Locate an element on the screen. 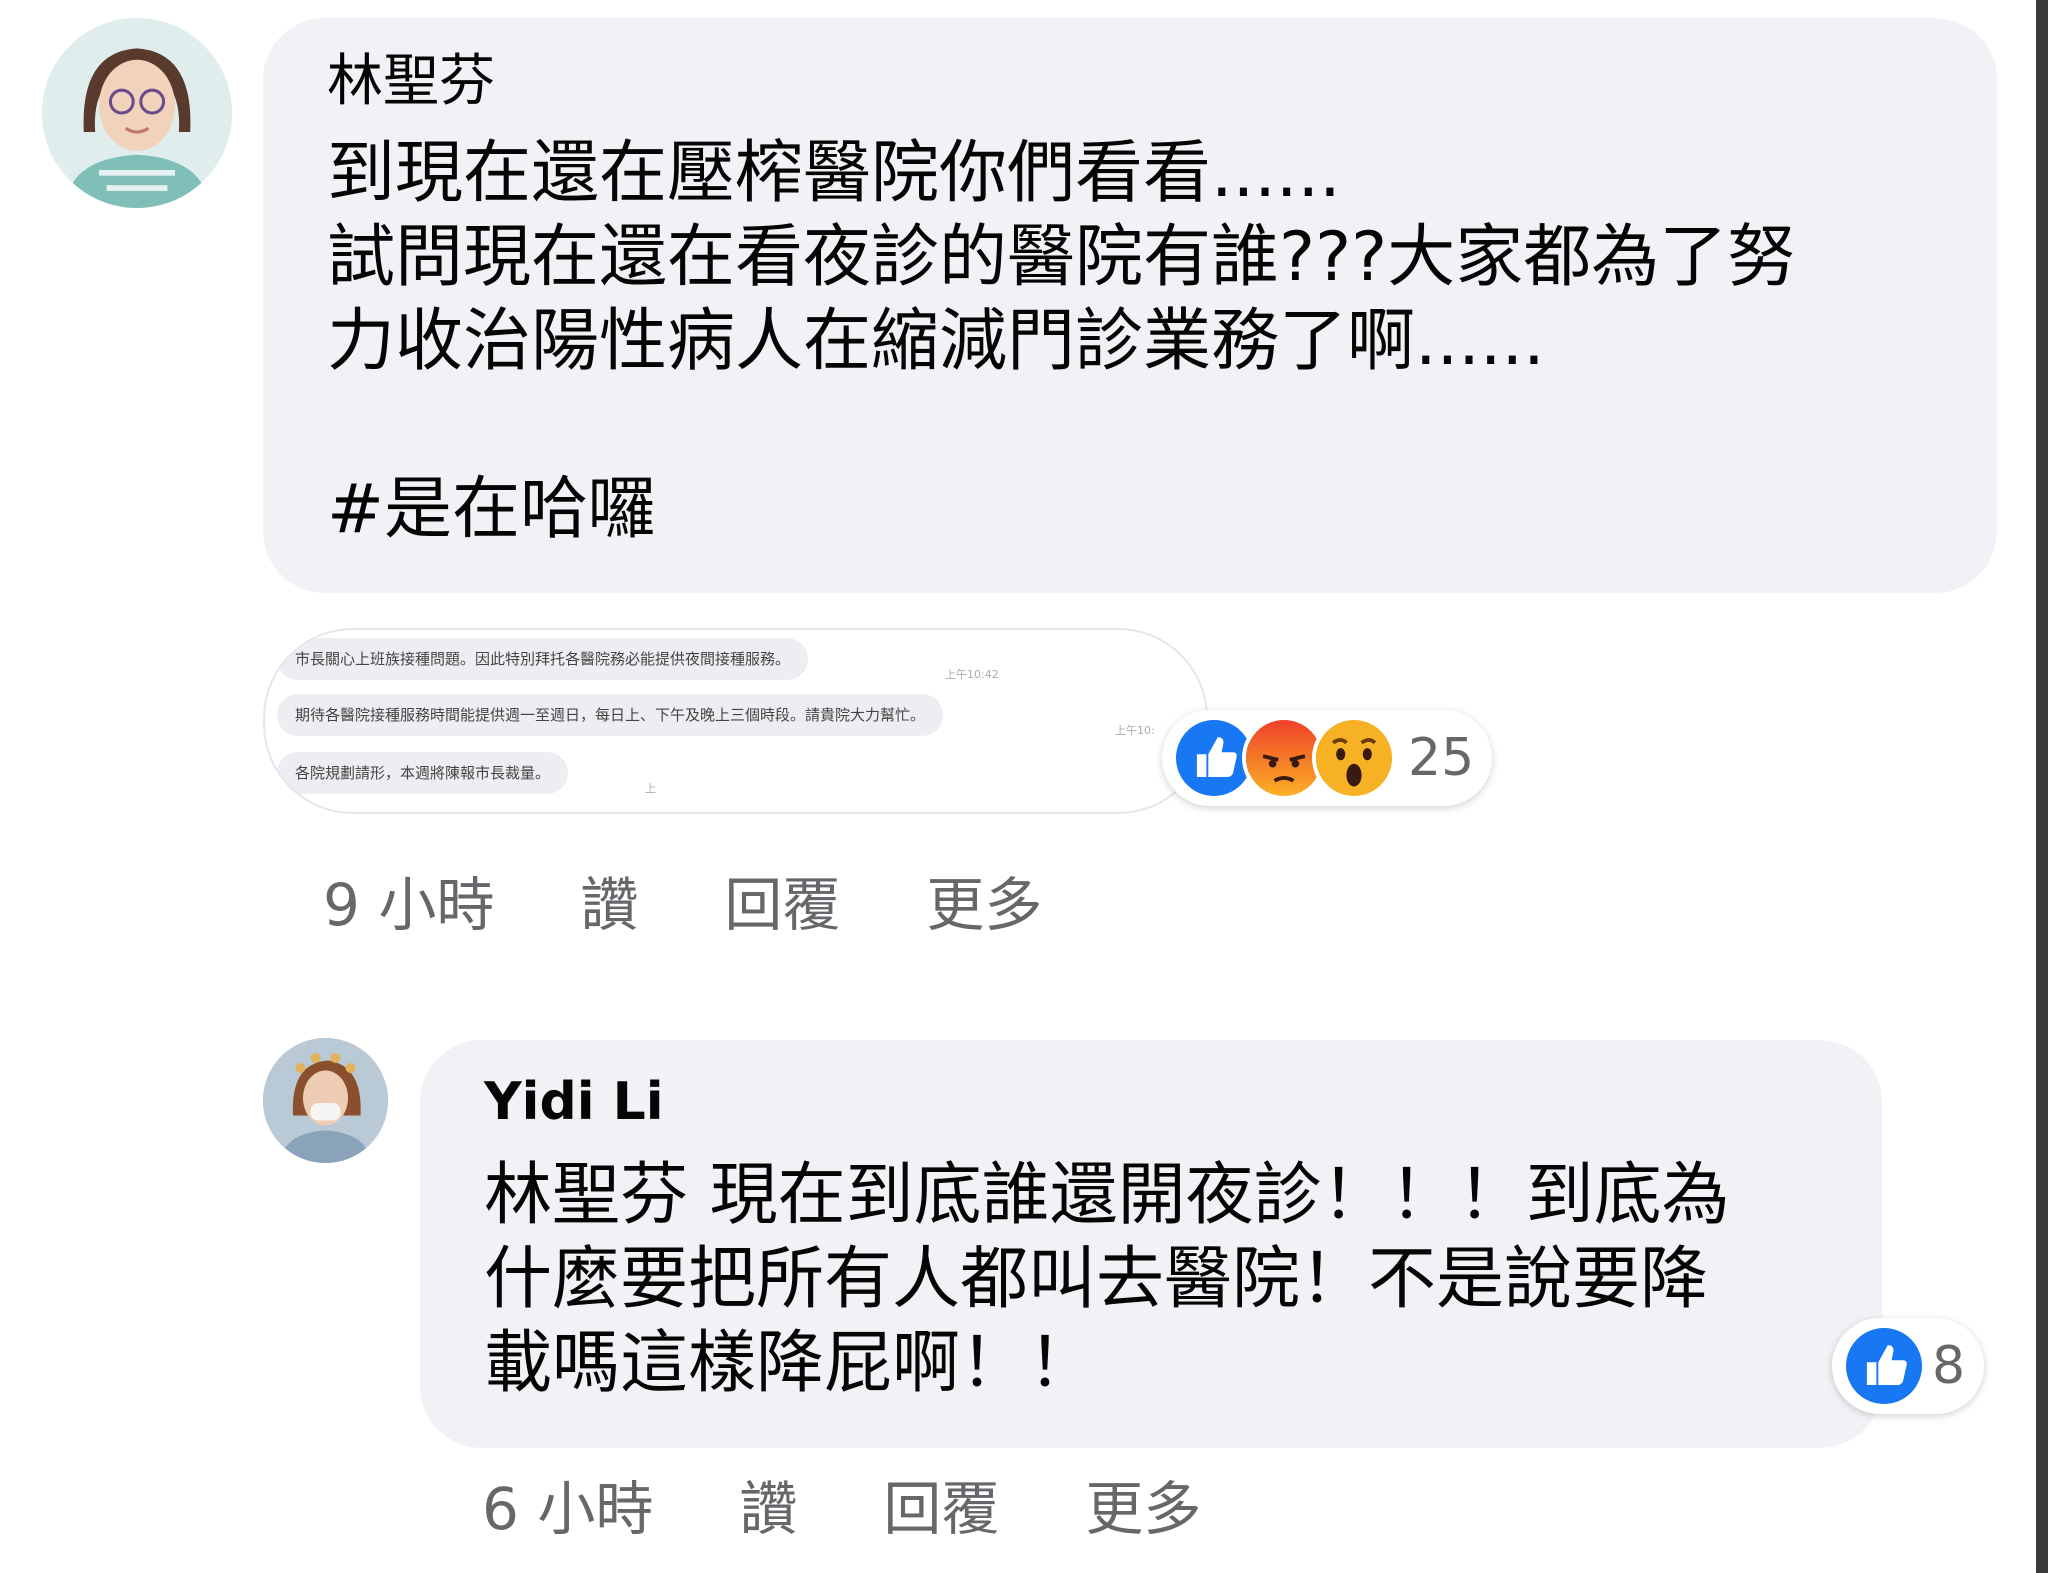  comment-actions: 6 小時 讚 回覆 更多 is located at coordinates (884, 1504).